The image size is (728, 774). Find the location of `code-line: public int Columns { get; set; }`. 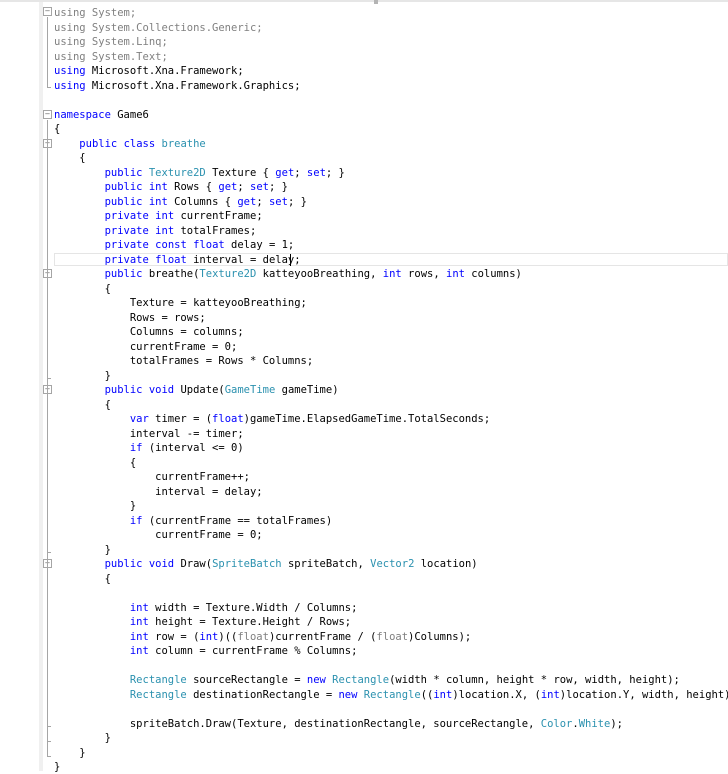

code-line: public int Columns { get; set; } is located at coordinates (180, 202).